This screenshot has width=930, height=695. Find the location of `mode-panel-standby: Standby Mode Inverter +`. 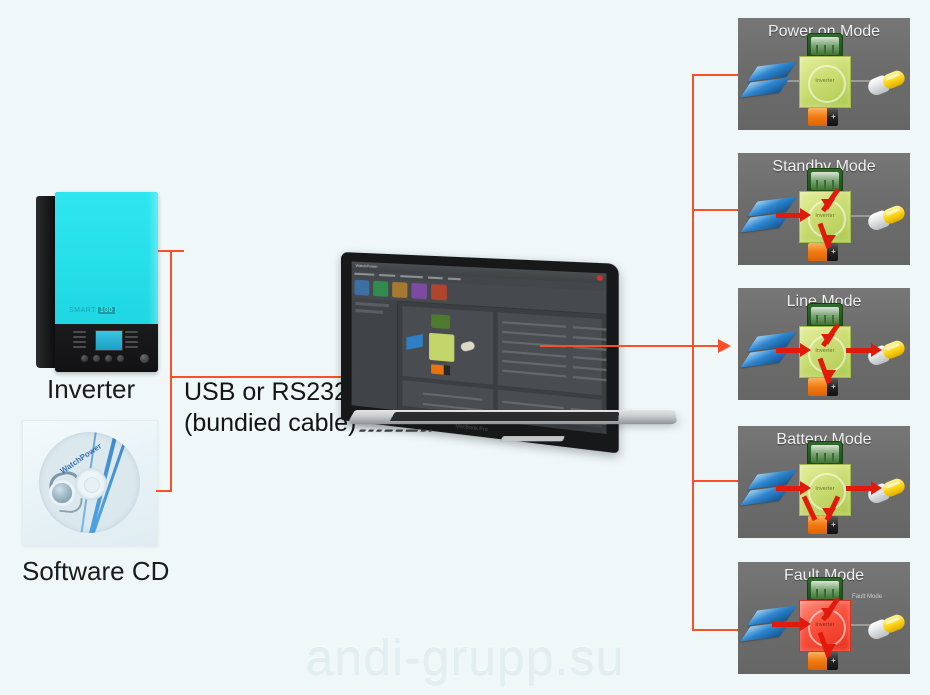

mode-panel-standby: Standby Mode Inverter + is located at coordinates (824, 209).